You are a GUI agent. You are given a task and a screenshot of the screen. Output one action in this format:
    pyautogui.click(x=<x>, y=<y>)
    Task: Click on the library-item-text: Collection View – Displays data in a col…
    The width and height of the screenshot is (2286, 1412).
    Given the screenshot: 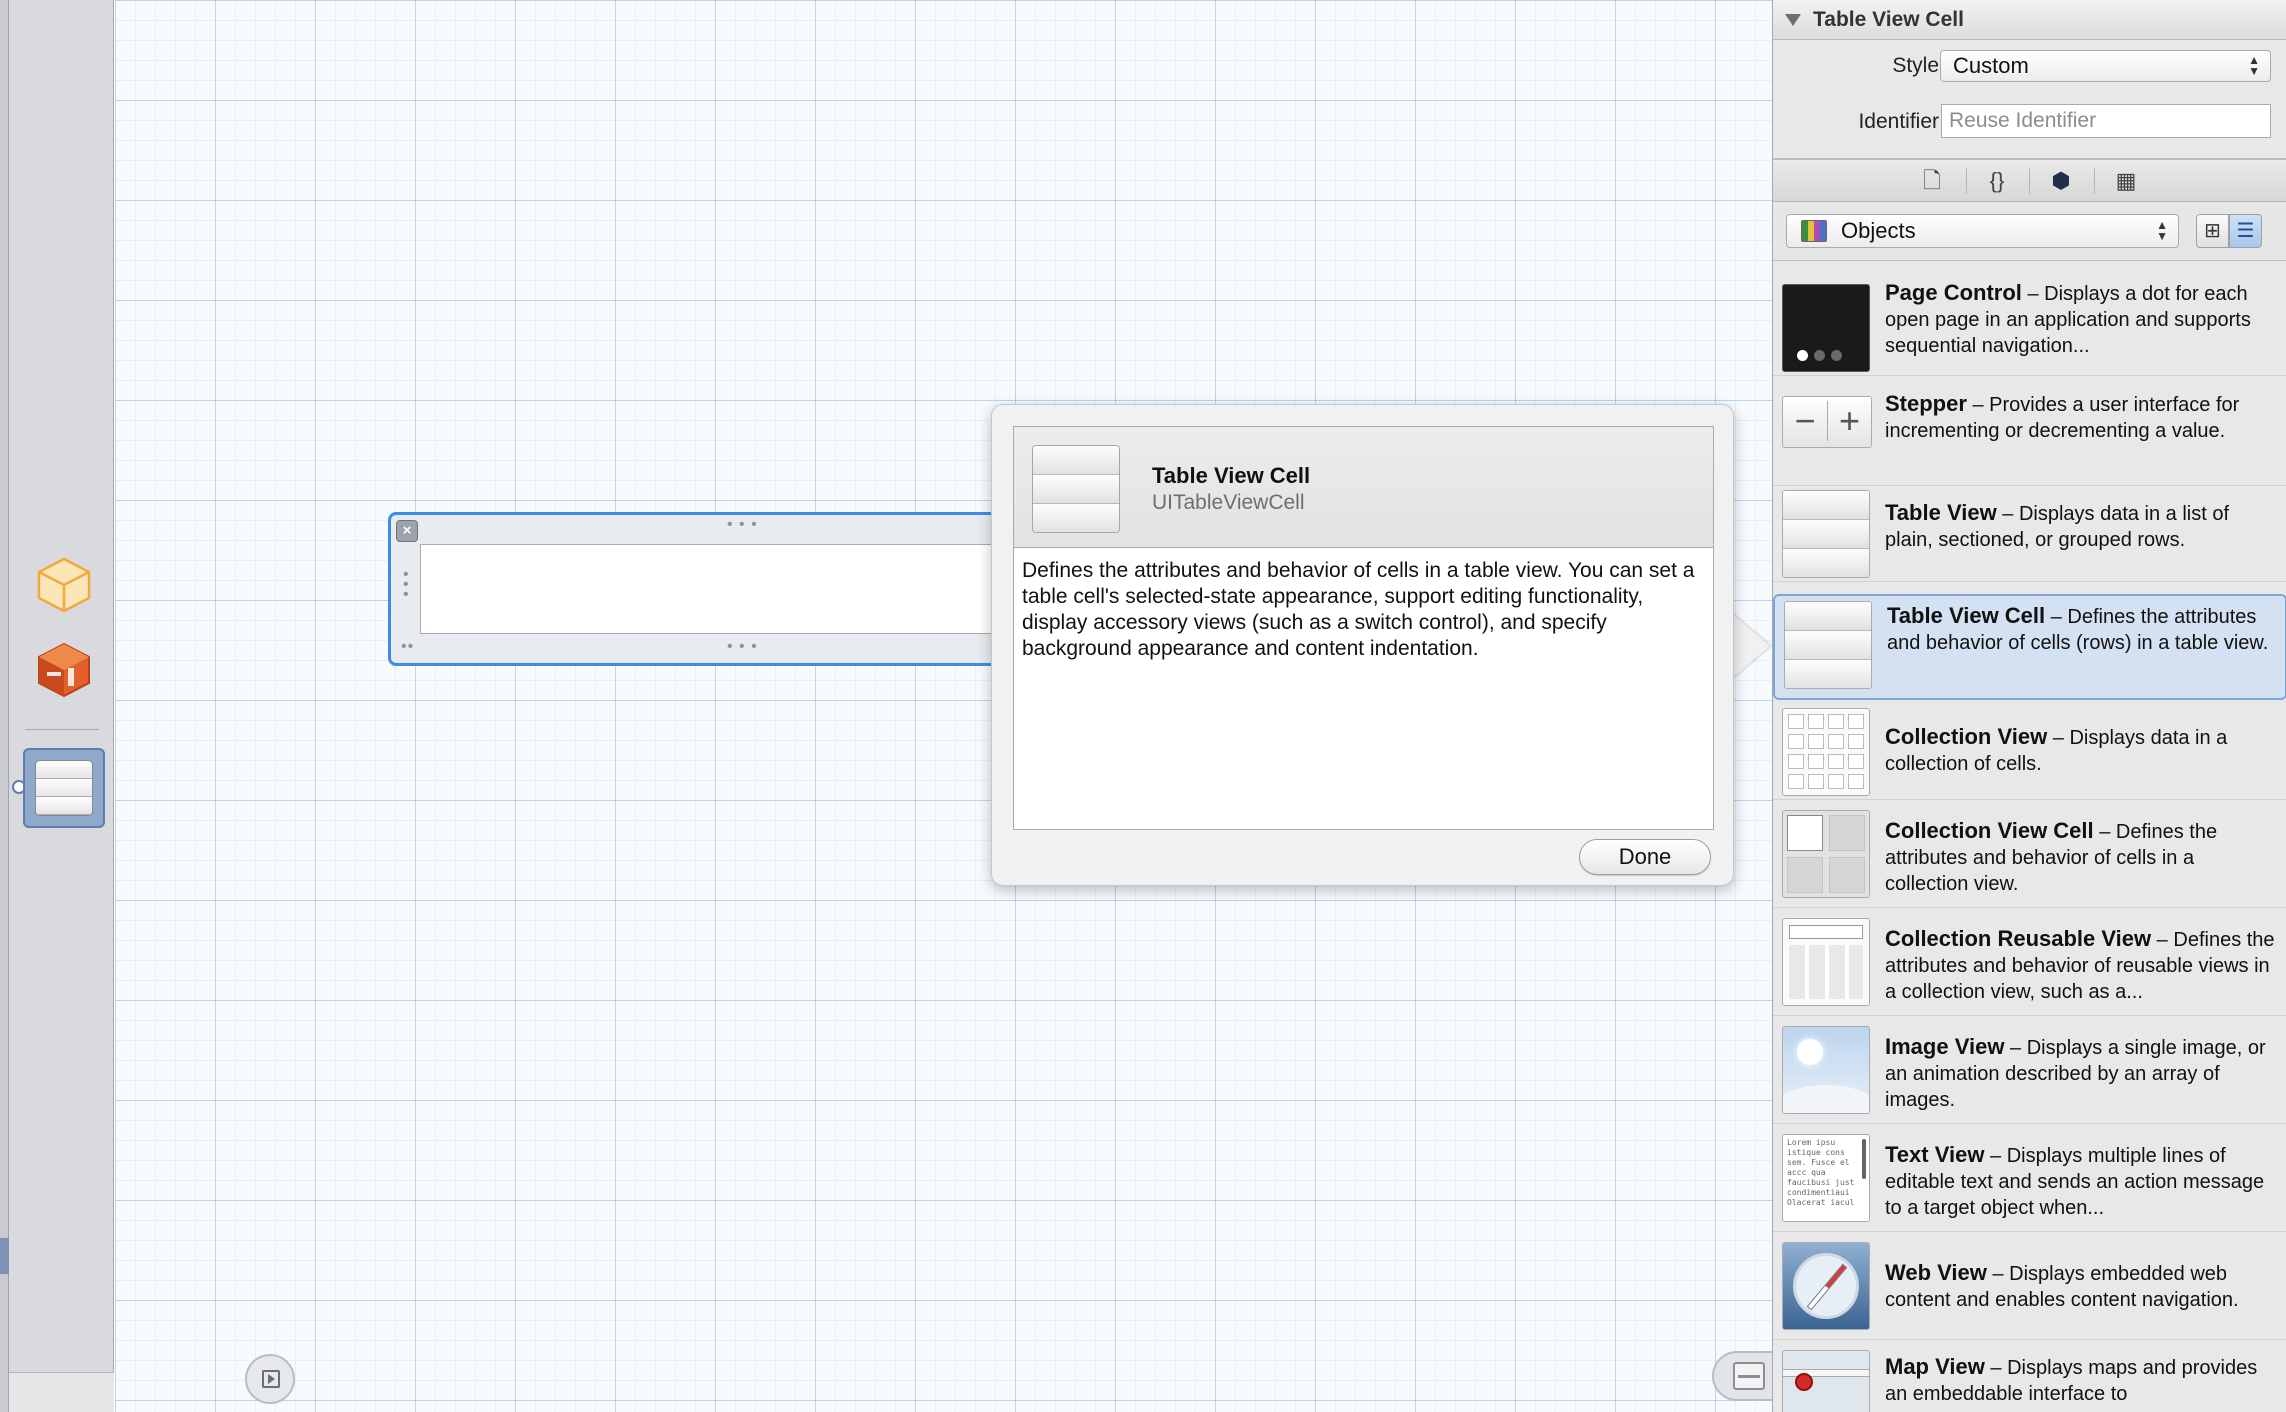 What is the action you would take?
    pyautogui.click(x=2082, y=750)
    